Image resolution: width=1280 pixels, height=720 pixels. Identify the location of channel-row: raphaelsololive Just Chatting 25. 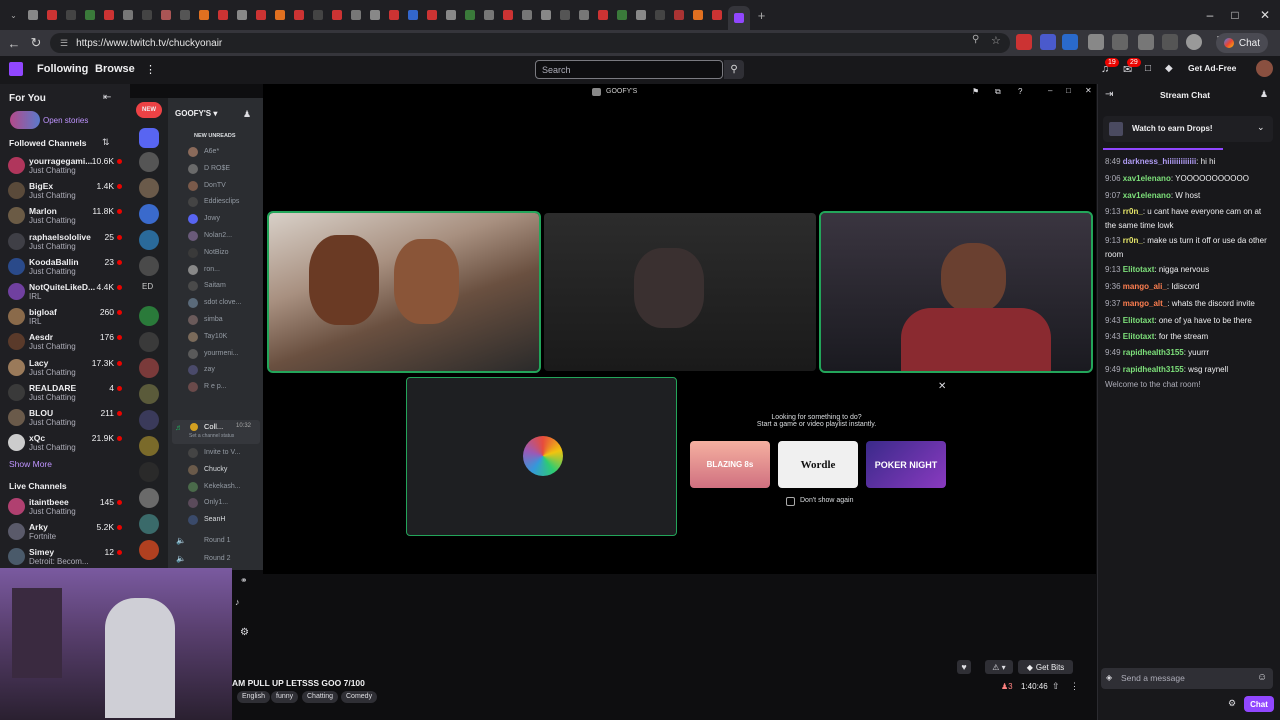
(65, 242).